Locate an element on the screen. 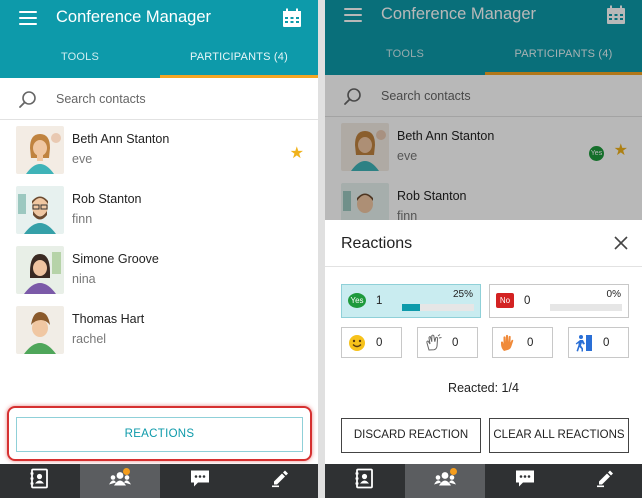 The image size is (642, 498). yes-percent: 25% is located at coordinates (462, 294).